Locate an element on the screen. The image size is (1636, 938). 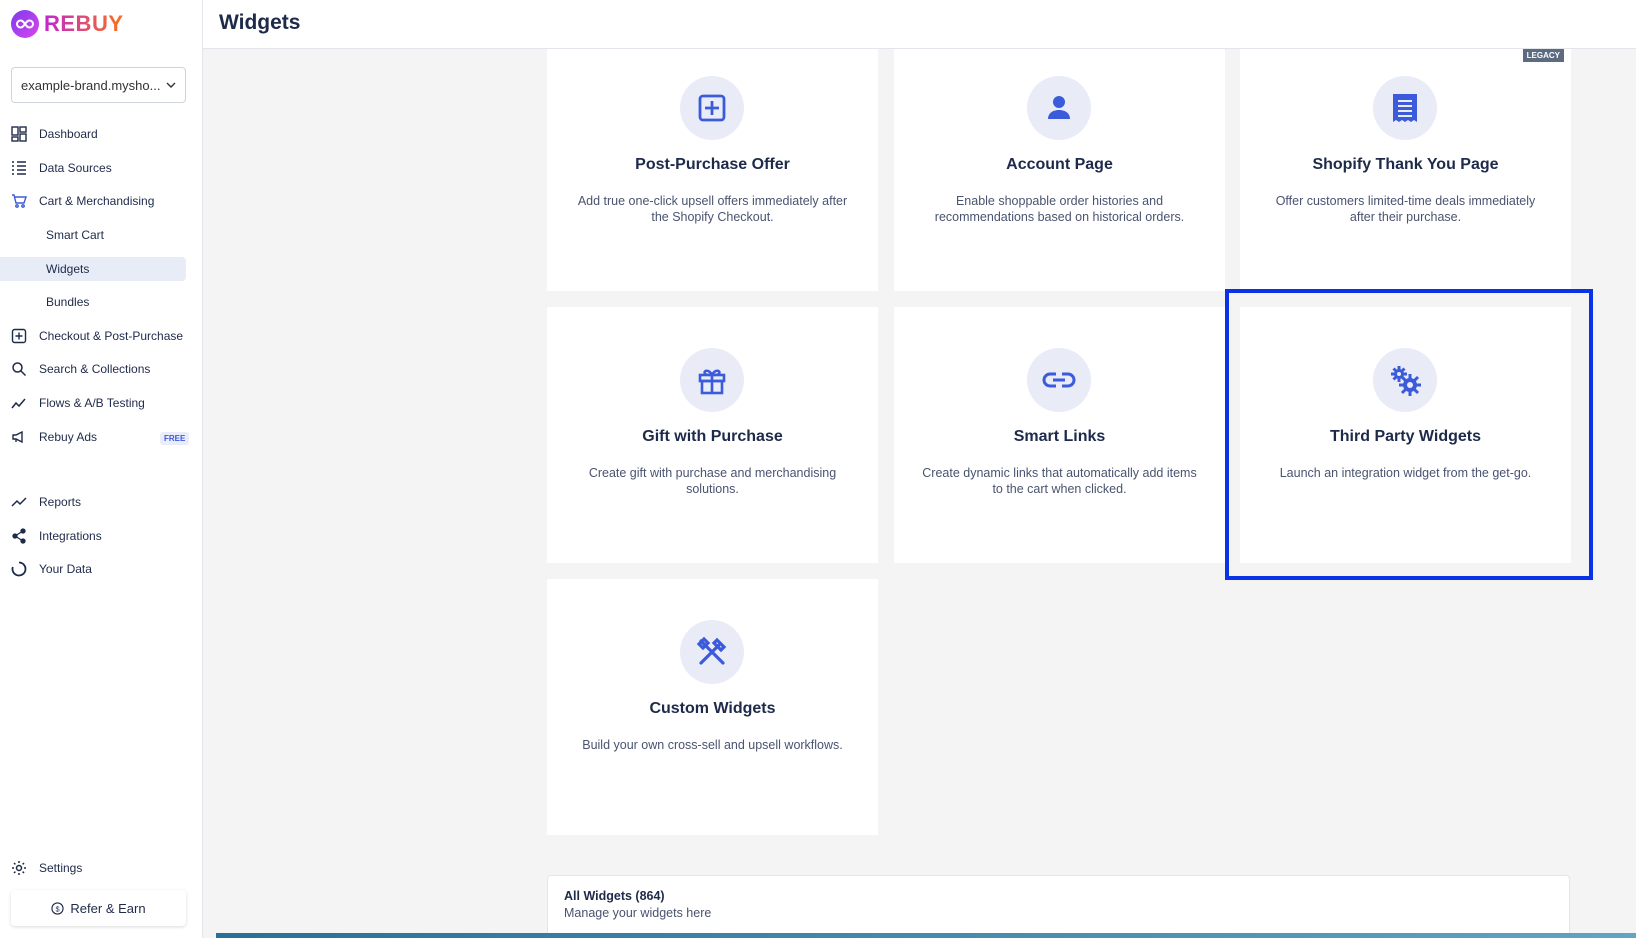
card-title: Custom Widgets is located at coordinates (712, 708).